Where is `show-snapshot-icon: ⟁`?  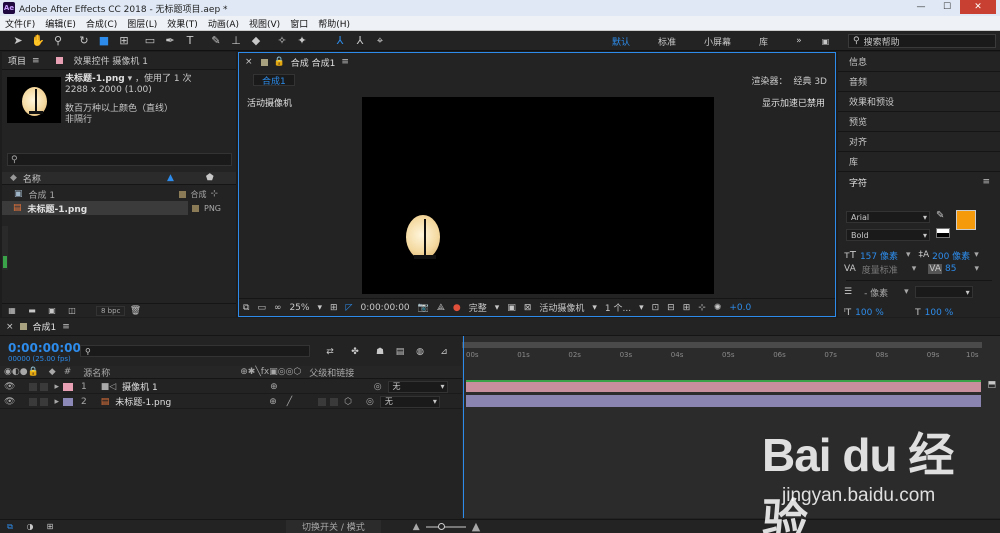 show-snapshot-icon: ⟁ is located at coordinates (441, 308).